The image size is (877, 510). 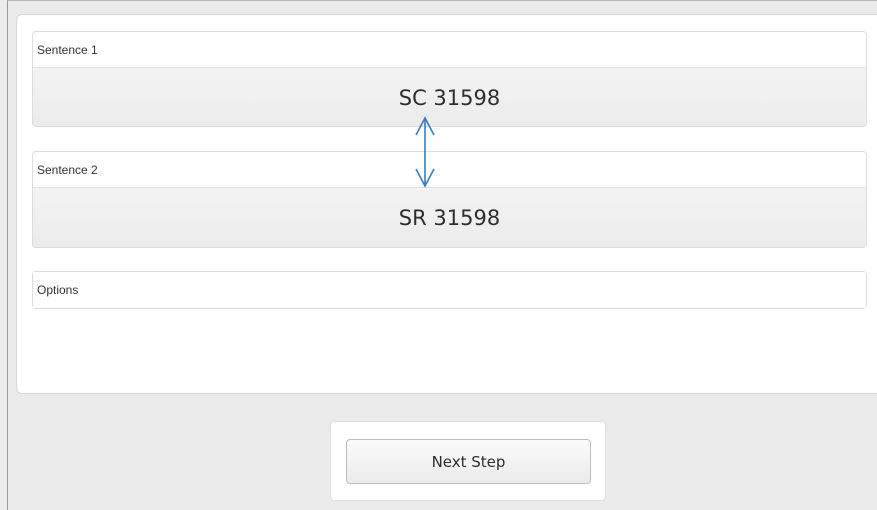 I want to click on options-label: Options, so click(x=449, y=290).